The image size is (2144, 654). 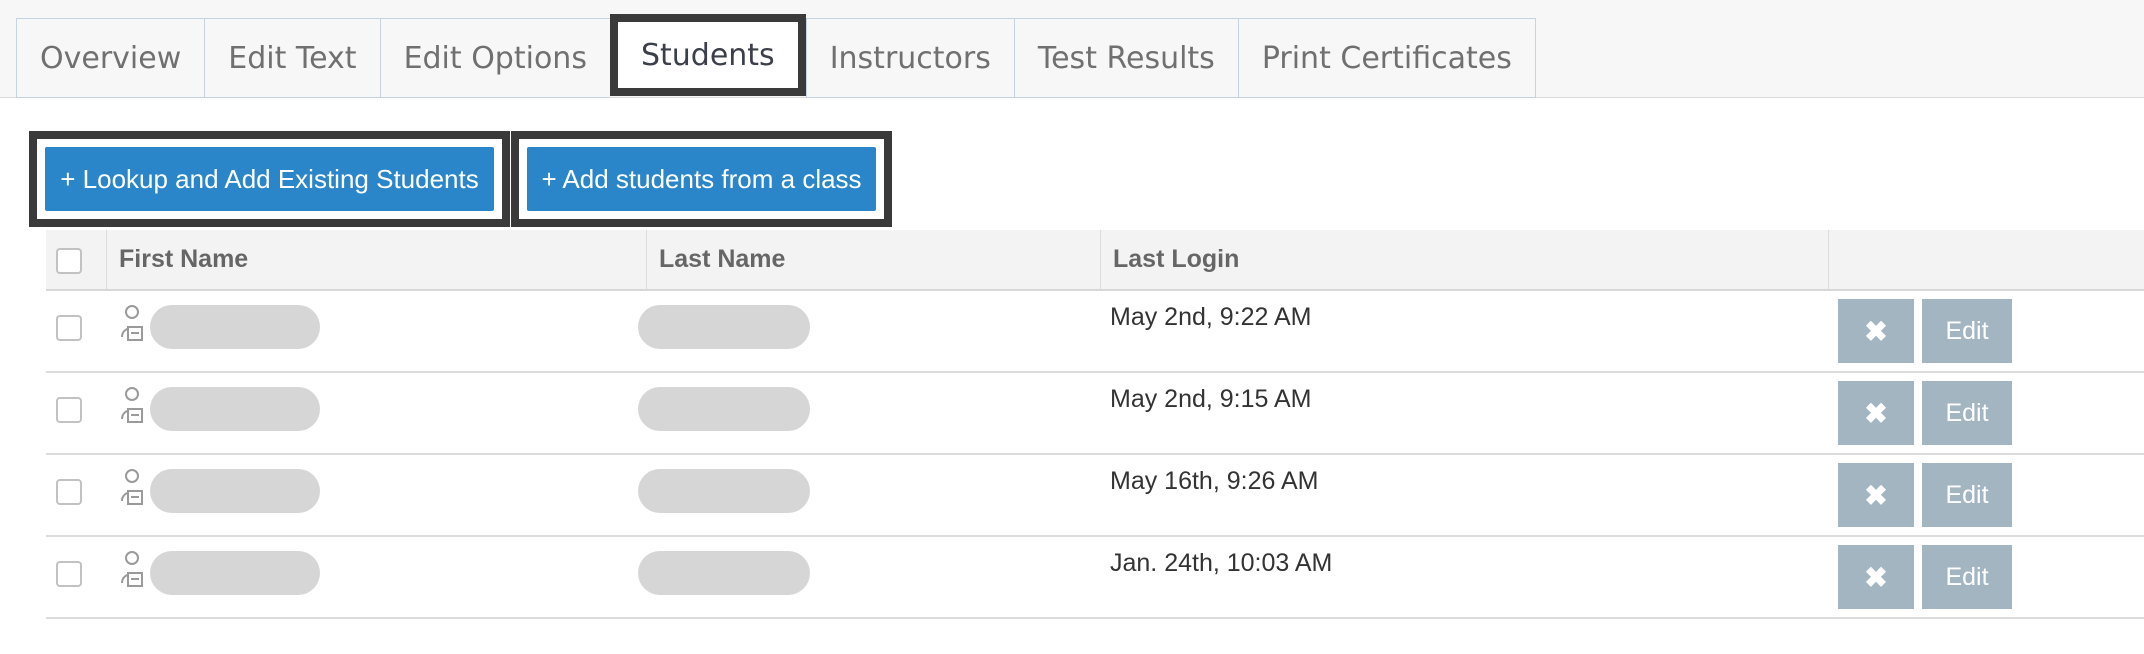 I want to click on last-login-value: May 16th, 9:26 AM, so click(x=1214, y=481).